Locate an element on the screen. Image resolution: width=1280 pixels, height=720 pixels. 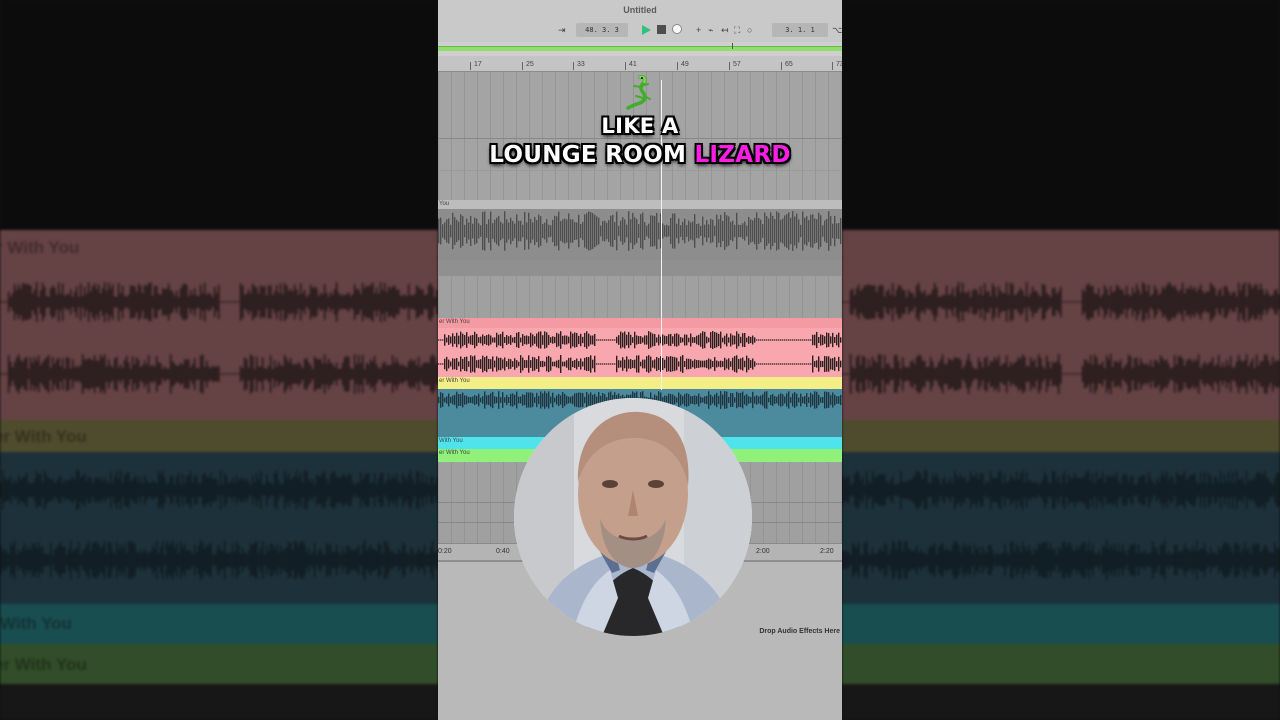
ruler-bar-label: 25 is located at coordinates (528, 65).